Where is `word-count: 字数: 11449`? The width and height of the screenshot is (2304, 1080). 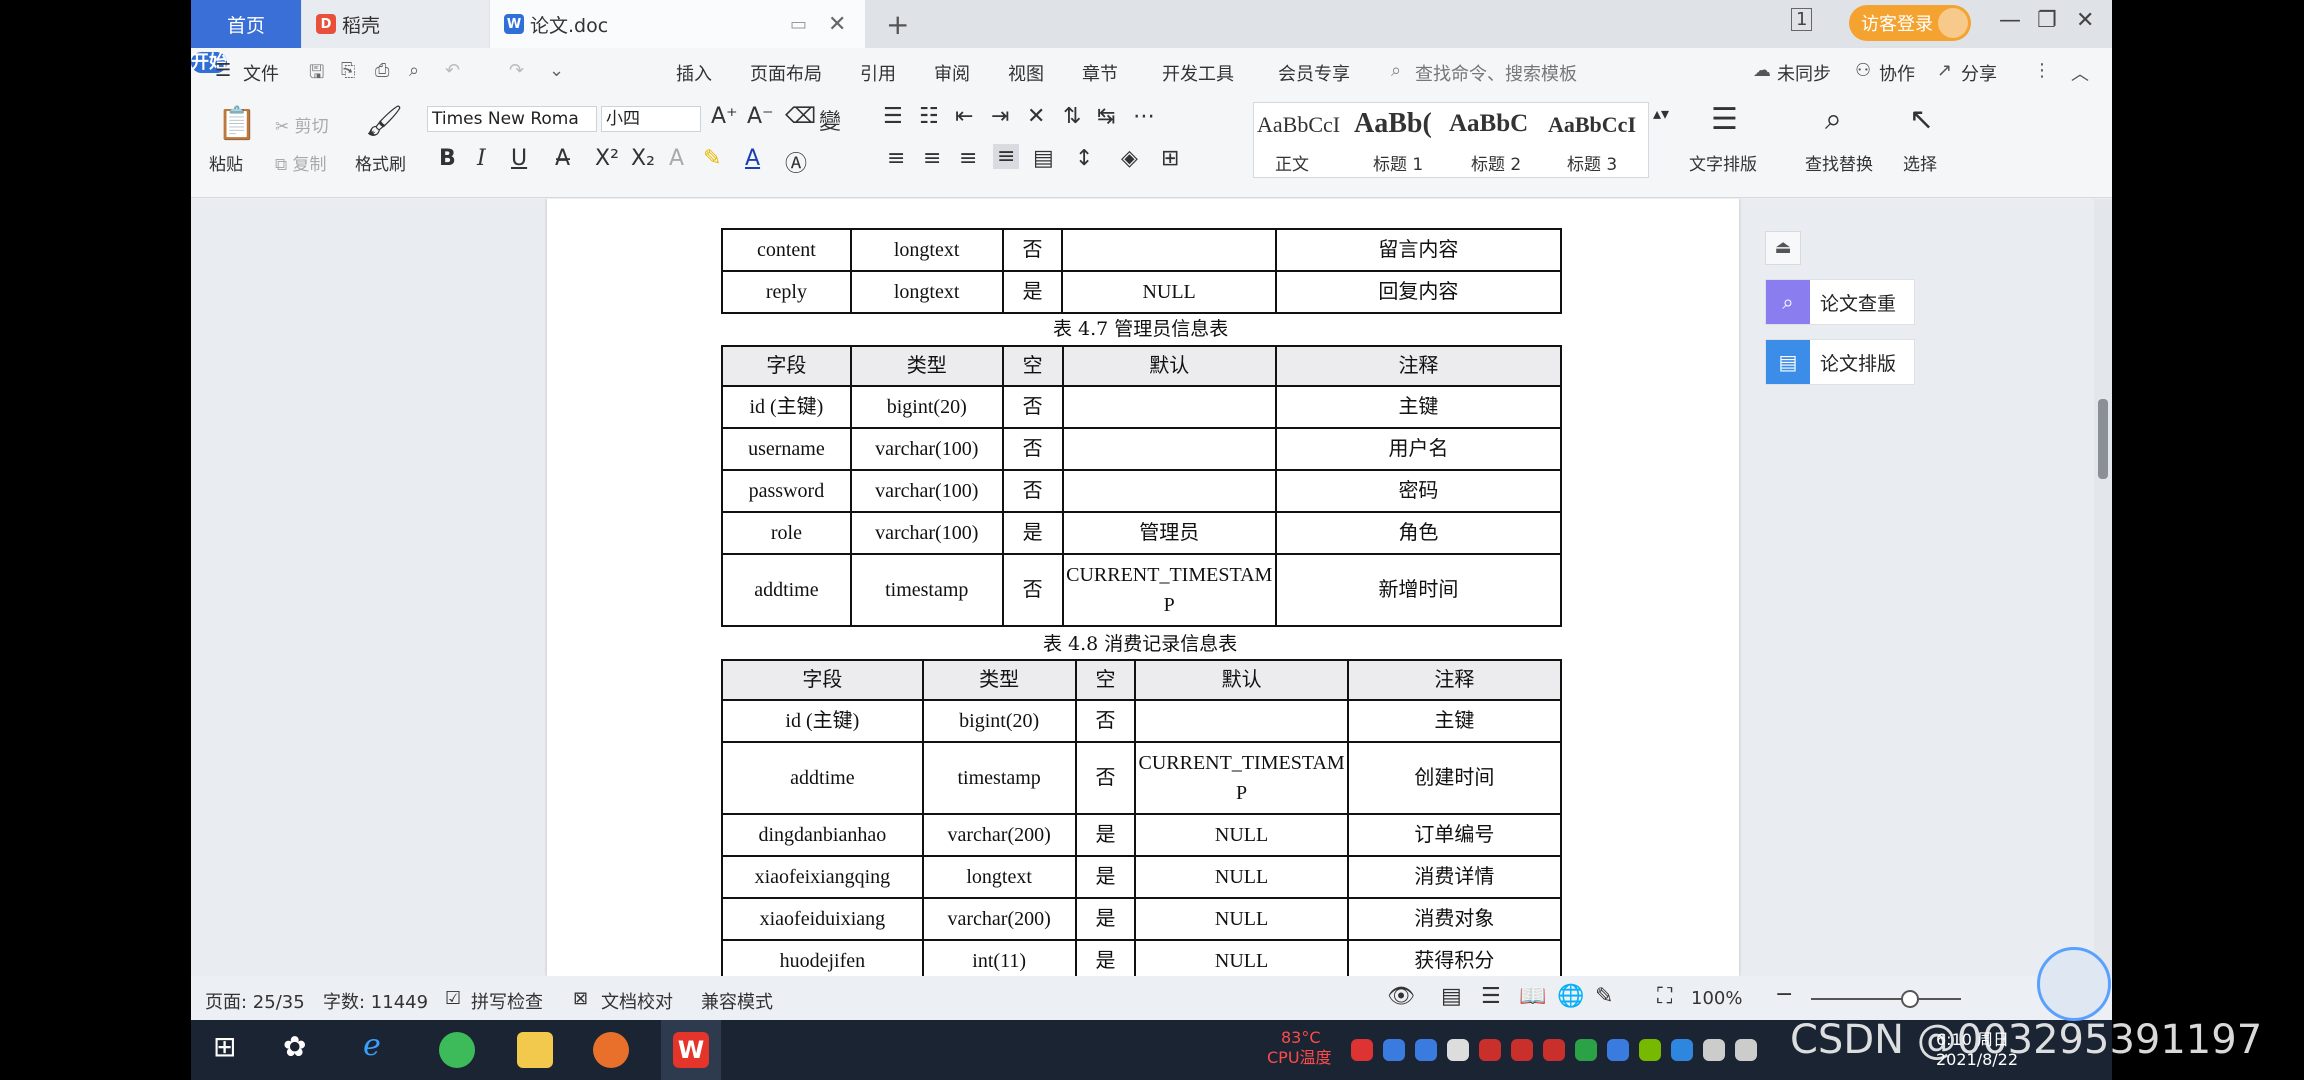
word-count: 字数: 11449 is located at coordinates (375, 1001).